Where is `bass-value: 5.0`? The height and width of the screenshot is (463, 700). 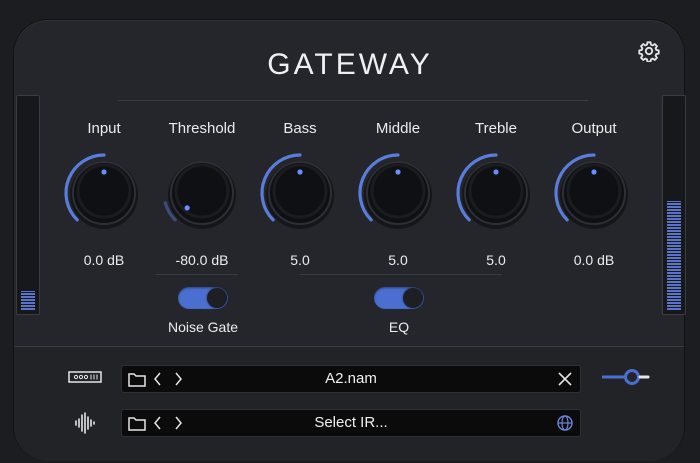
bass-value: 5.0 is located at coordinates (300, 260).